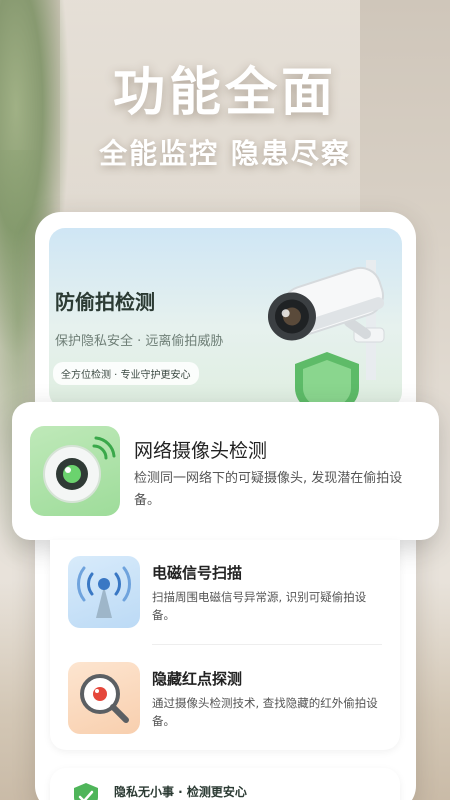 Image resolution: width=450 pixels, height=800 pixels. I want to click on footer-card: 隐私无小事 · 检测更安心, so click(225, 784).